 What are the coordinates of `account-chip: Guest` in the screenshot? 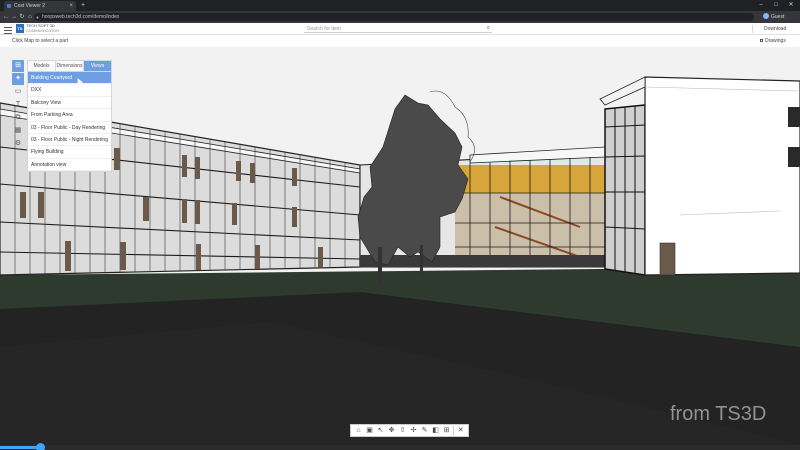 It's located at (775, 17).